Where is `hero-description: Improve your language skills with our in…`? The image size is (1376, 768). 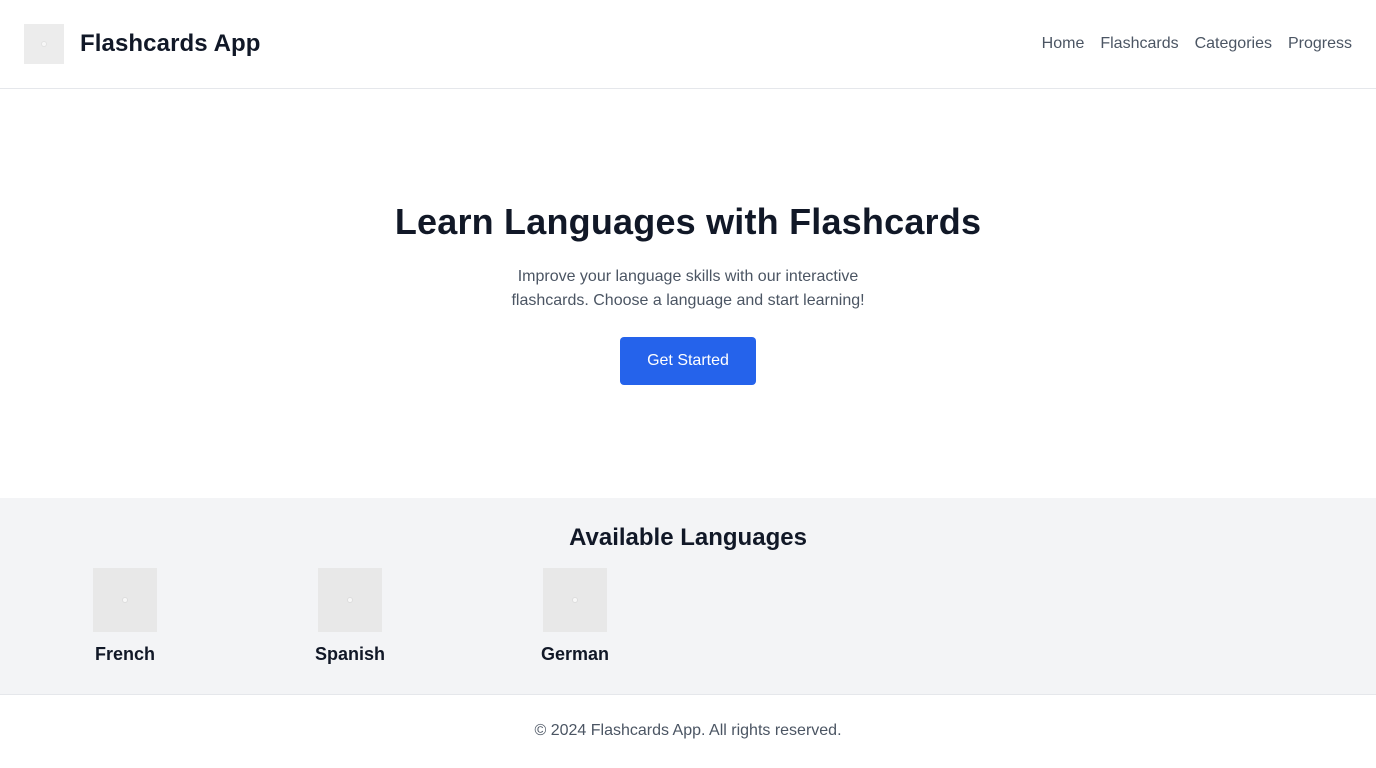
hero-description: Improve your language skills with our in… is located at coordinates (688, 288).